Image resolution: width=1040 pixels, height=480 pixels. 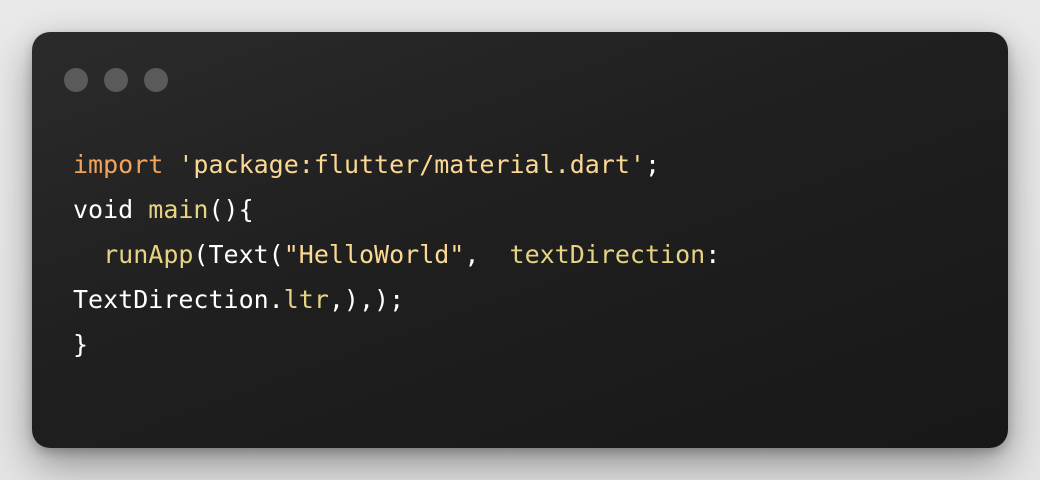 I want to click on code-line-2: void main(){, so click(x=396, y=209).